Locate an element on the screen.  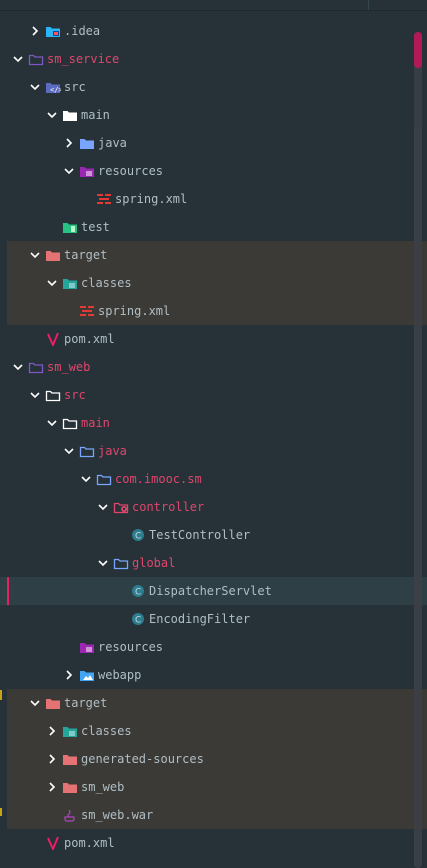
row-gutter is located at coordinates (3, 255).